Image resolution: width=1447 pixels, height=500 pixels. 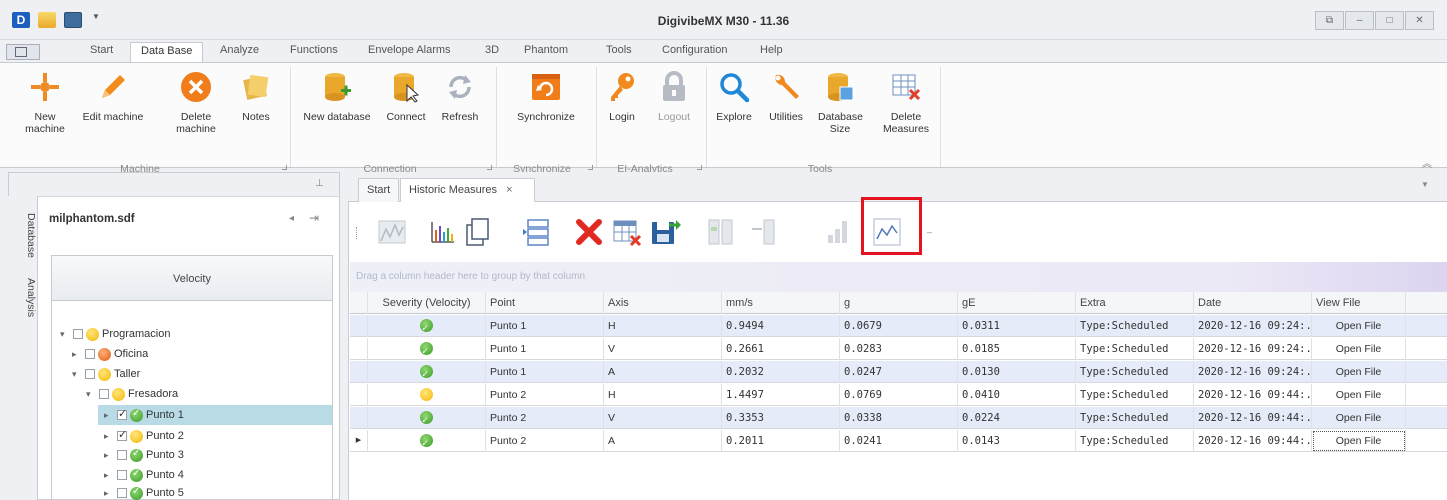 I want to click on tree-node-punto-1: ▸ Punto 1, so click(x=144, y=415).